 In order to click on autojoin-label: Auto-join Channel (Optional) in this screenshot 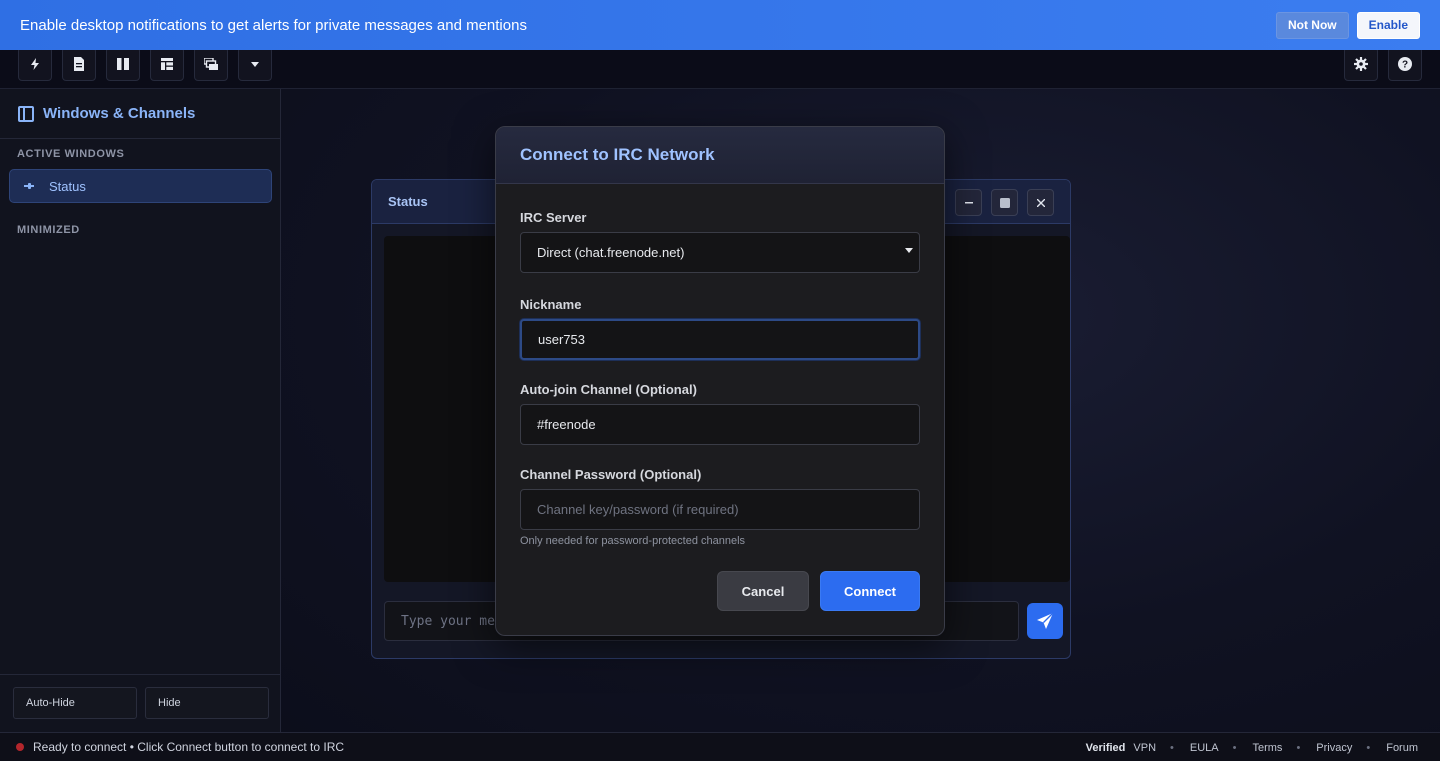, I will do `click(608, 389)`.